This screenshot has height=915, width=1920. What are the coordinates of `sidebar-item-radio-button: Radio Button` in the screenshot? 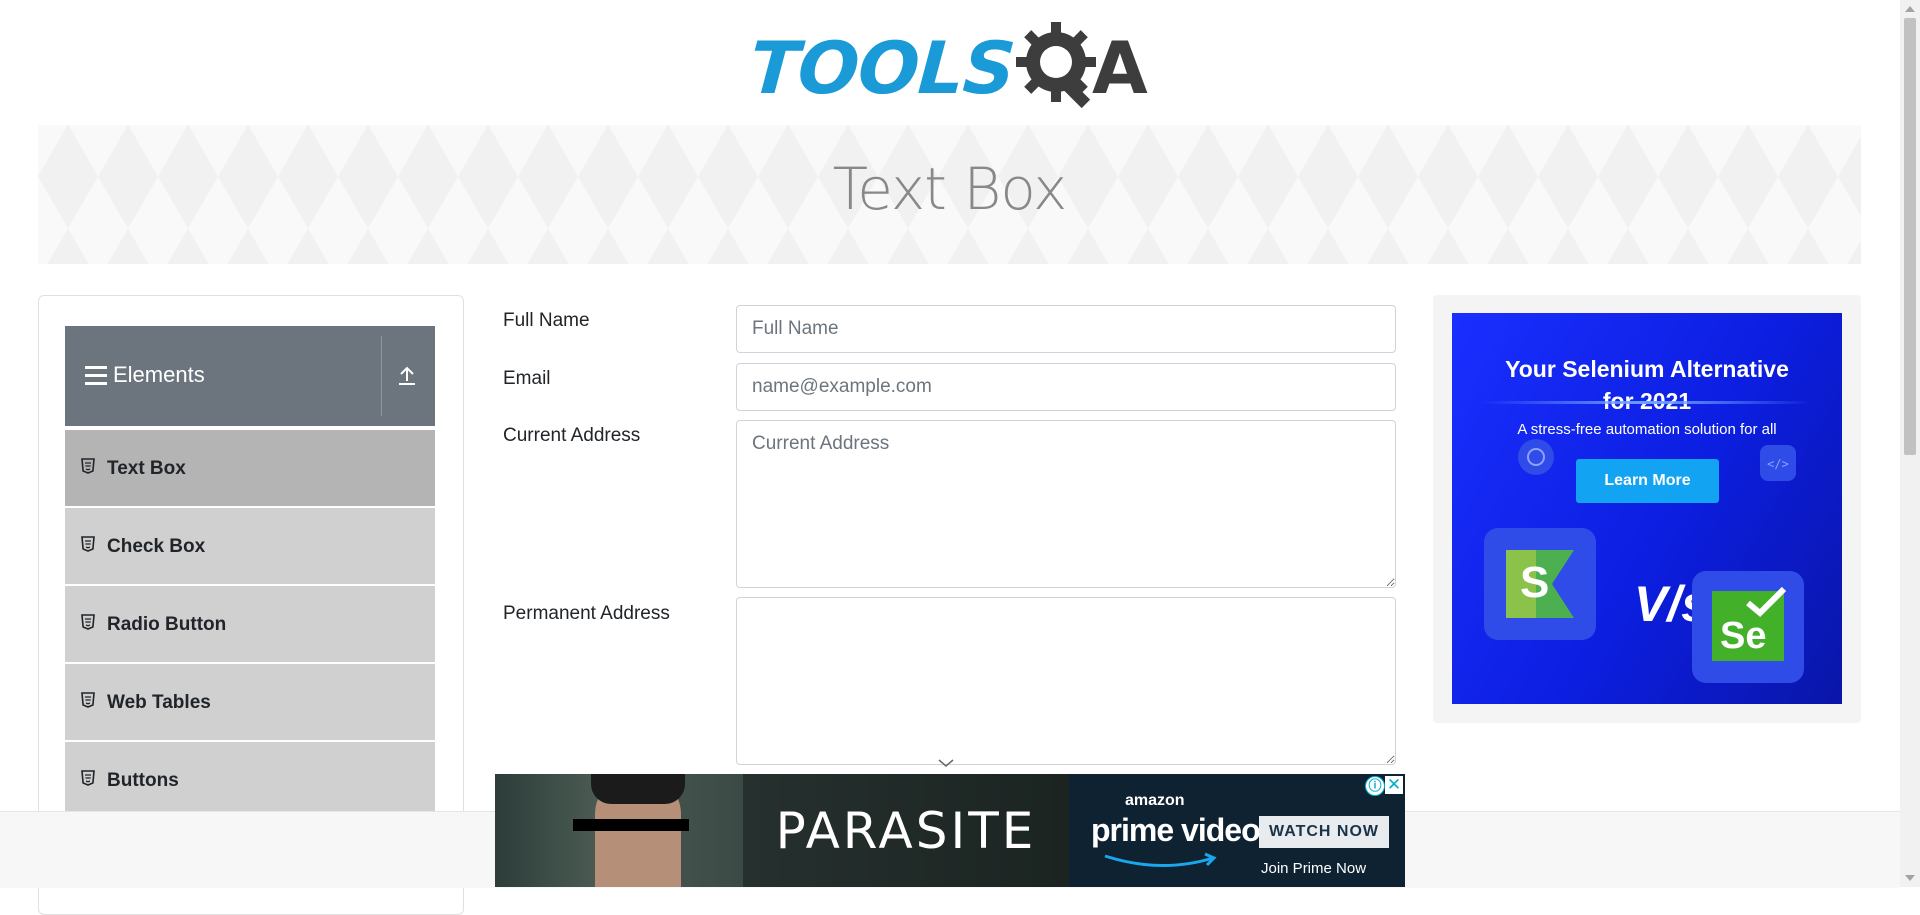 It's located at (250, 623).